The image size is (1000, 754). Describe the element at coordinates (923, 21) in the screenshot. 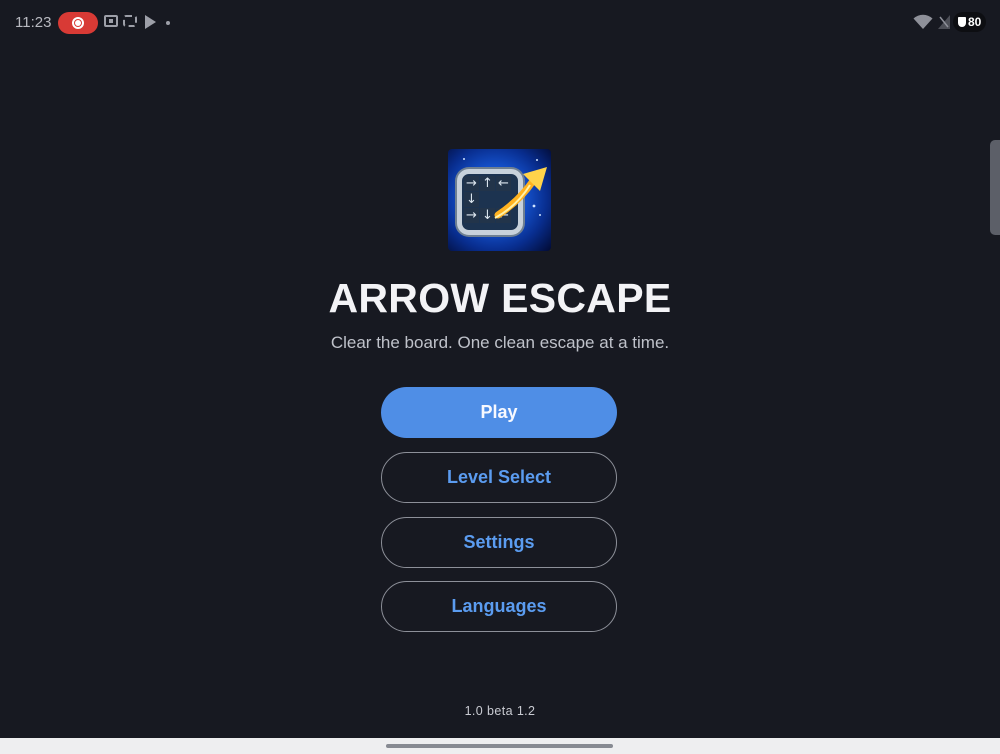

I see `wifi-icon` at that location.